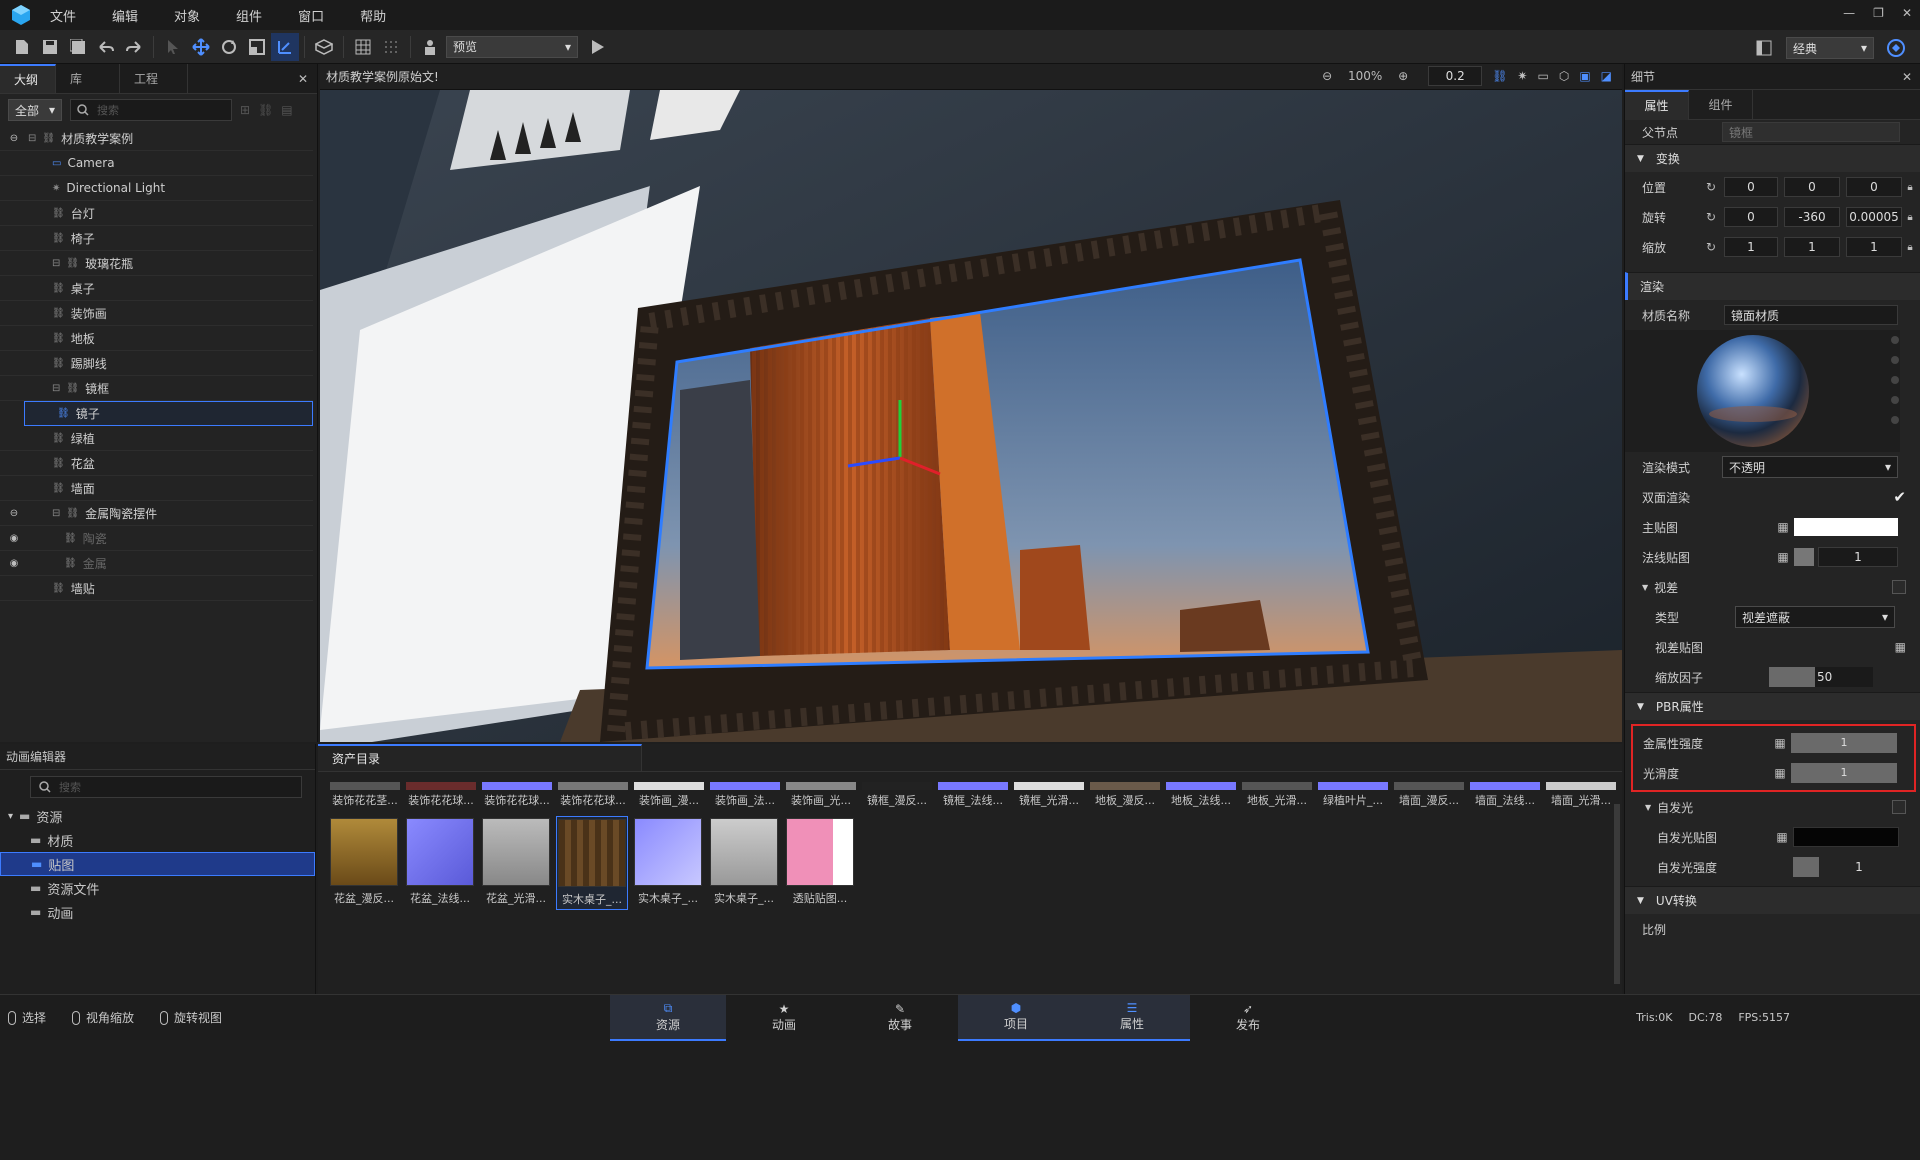 This screenshot has height=1160, width=1920. Describe the element at coordinates (28, 78) in the screenshot. I see `tab-outline: 大纲` at that location.